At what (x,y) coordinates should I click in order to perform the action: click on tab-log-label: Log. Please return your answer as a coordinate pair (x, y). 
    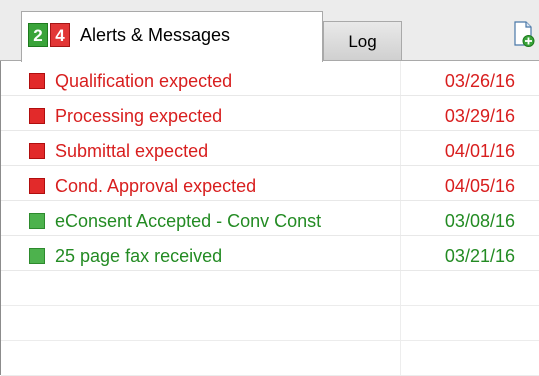
    Looking at the image, I should click on (362, 41).